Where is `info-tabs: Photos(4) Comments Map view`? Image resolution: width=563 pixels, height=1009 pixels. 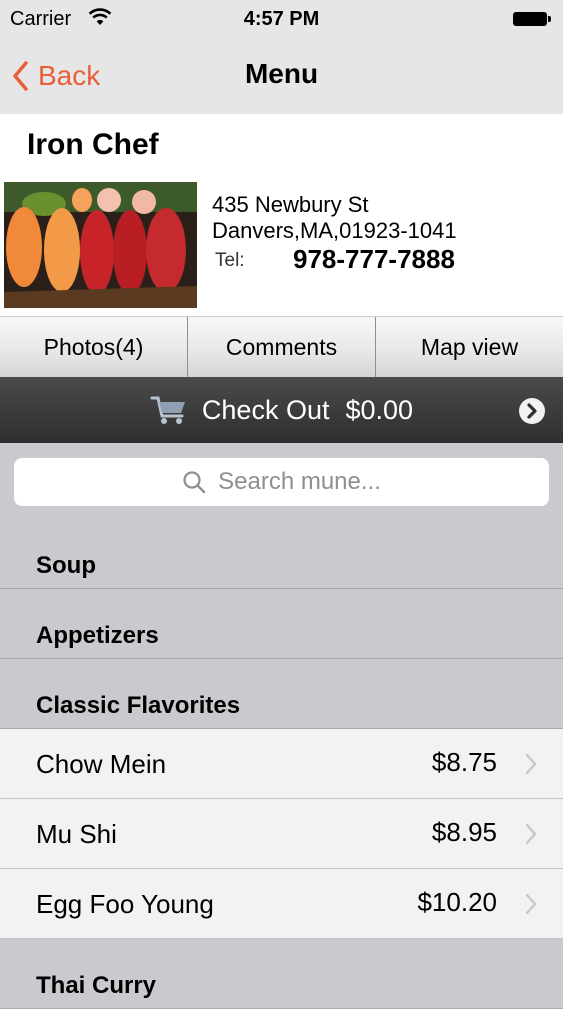 info-tabs: Photos(4) Comments Map view is located at coordinates (281, 347).